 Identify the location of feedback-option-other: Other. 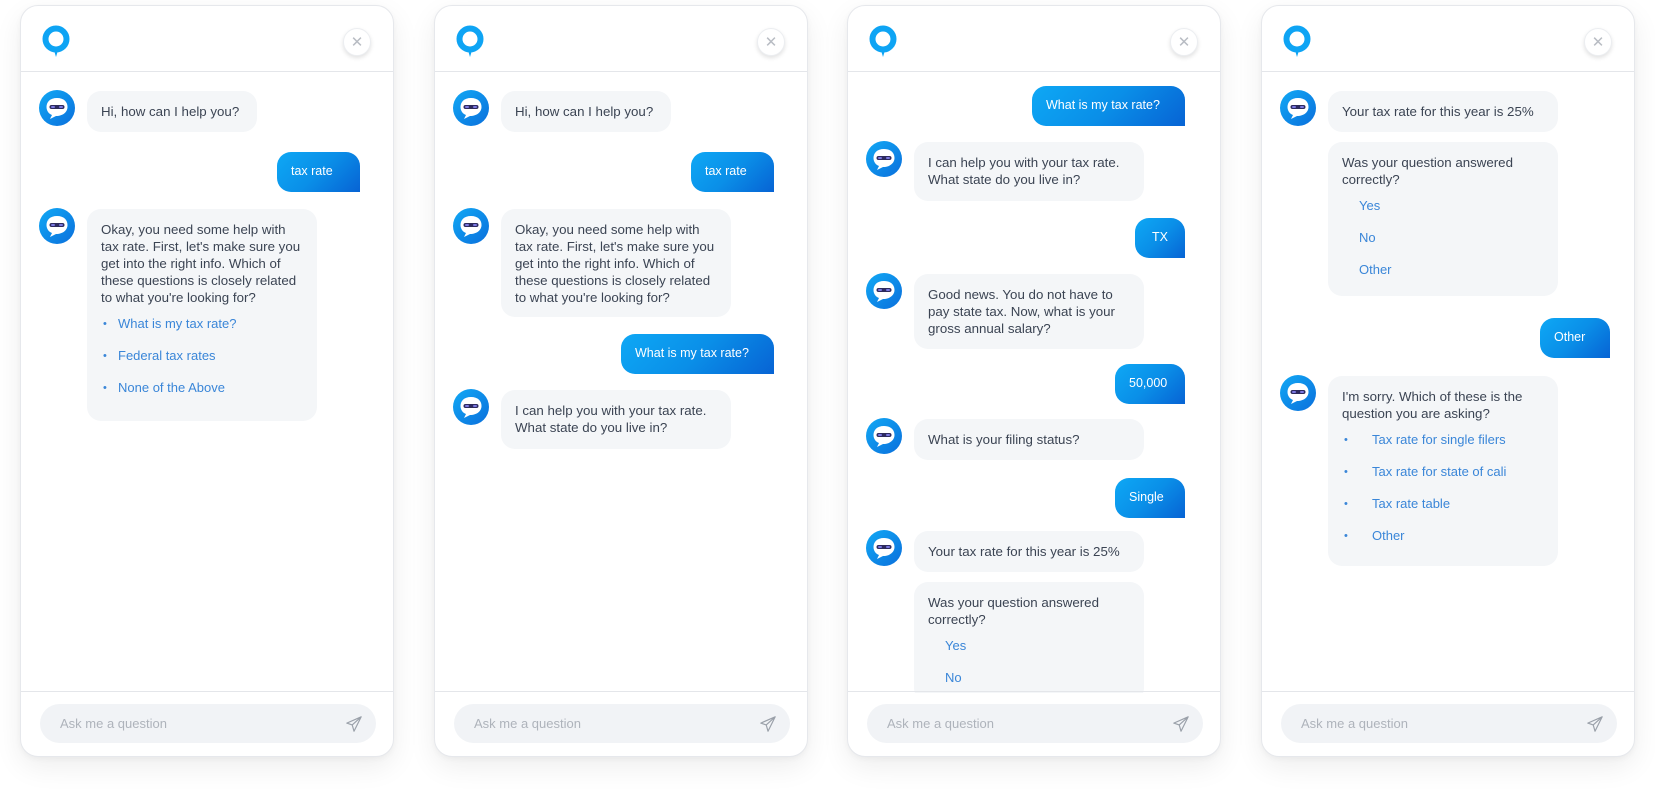
(1443, 270).